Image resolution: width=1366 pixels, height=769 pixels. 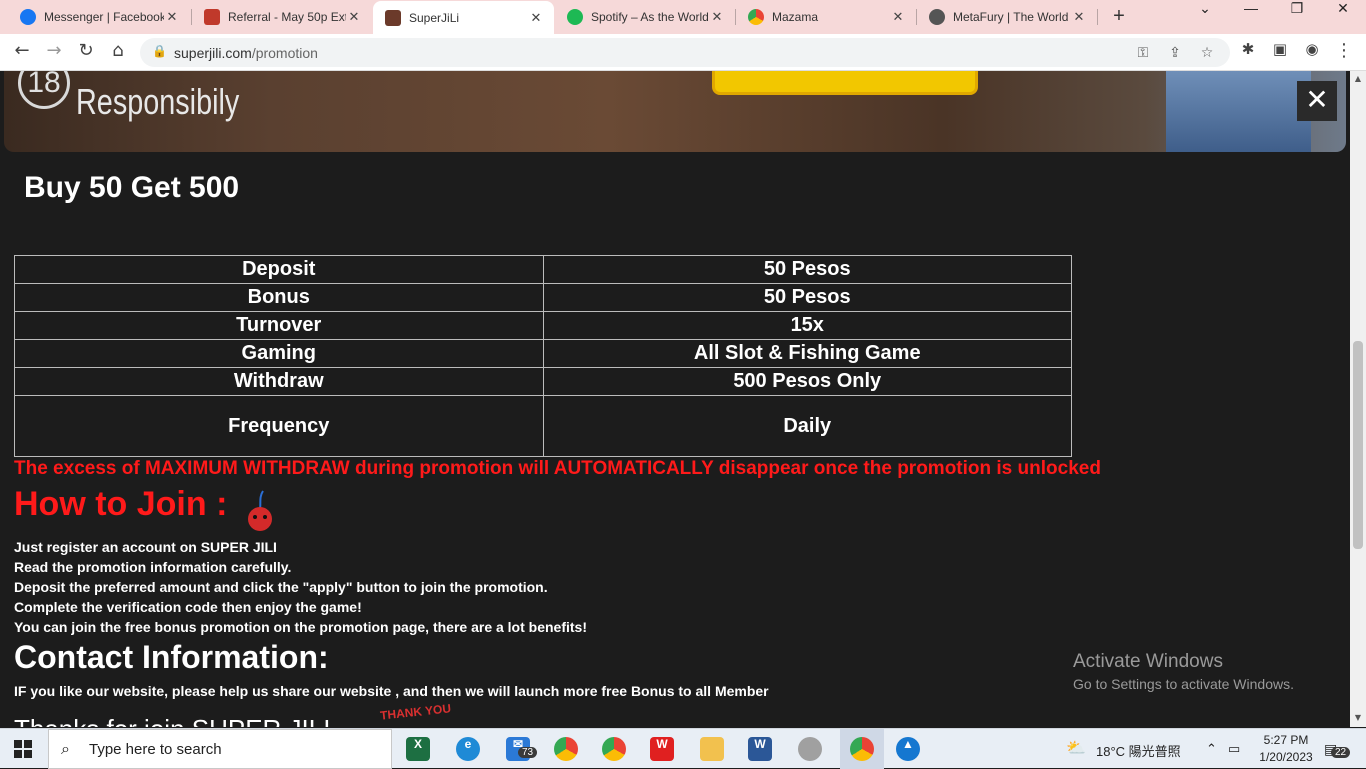 I want to click on tray-chevron-icon: ⌃, so click(x=1211, y=749).